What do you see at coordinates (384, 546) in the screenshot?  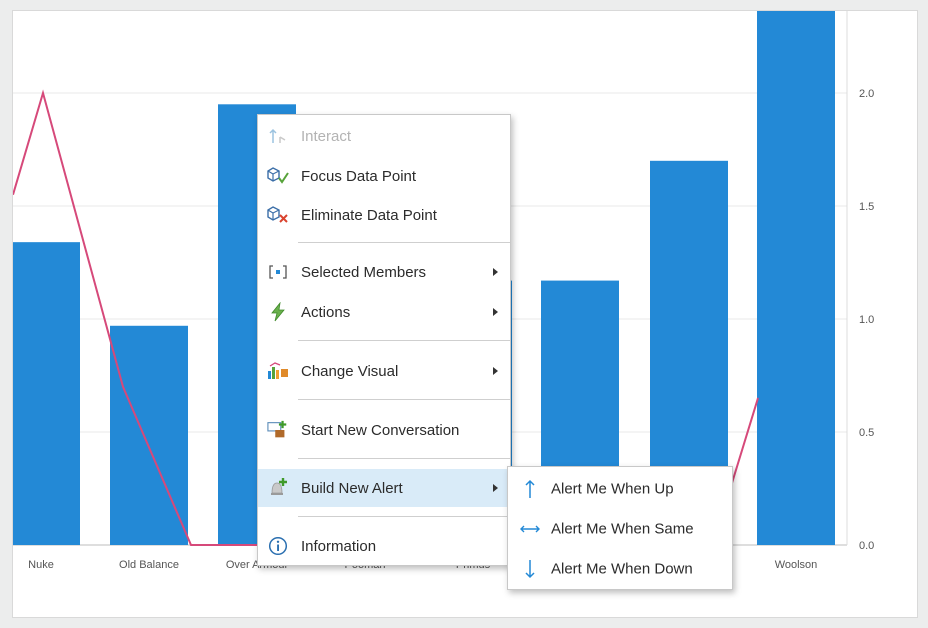 I see `menu-item-information: Information` at bounding box center [384, 546].